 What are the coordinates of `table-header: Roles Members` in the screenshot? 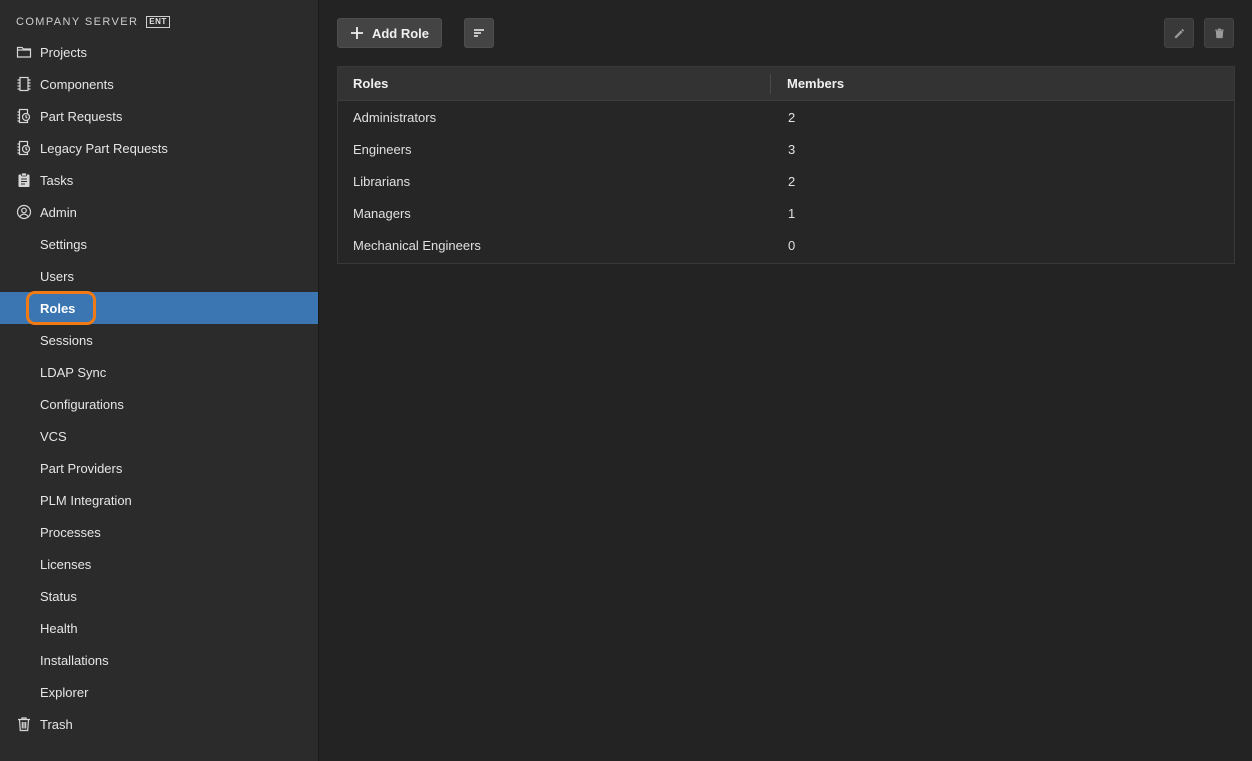 It's located at (786, 84).